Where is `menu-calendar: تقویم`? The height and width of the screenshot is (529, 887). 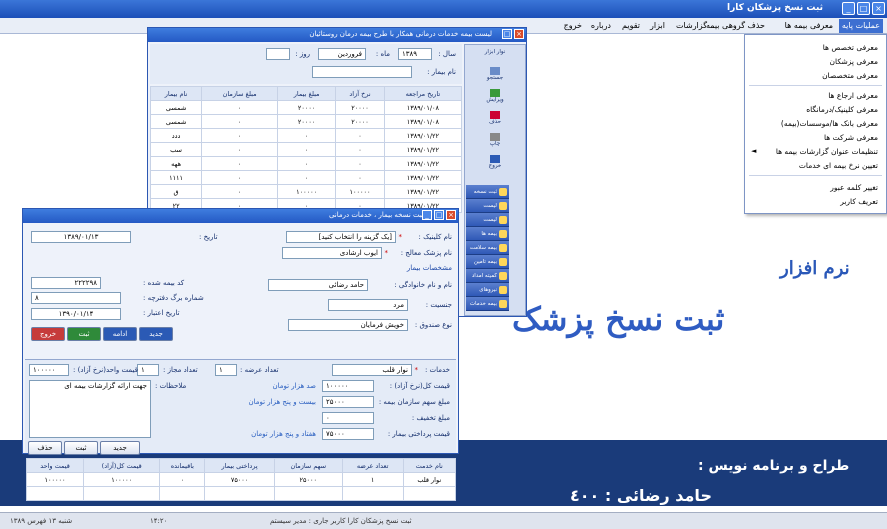
menu-calendar: تقویم is located at coordinates (631, 25).